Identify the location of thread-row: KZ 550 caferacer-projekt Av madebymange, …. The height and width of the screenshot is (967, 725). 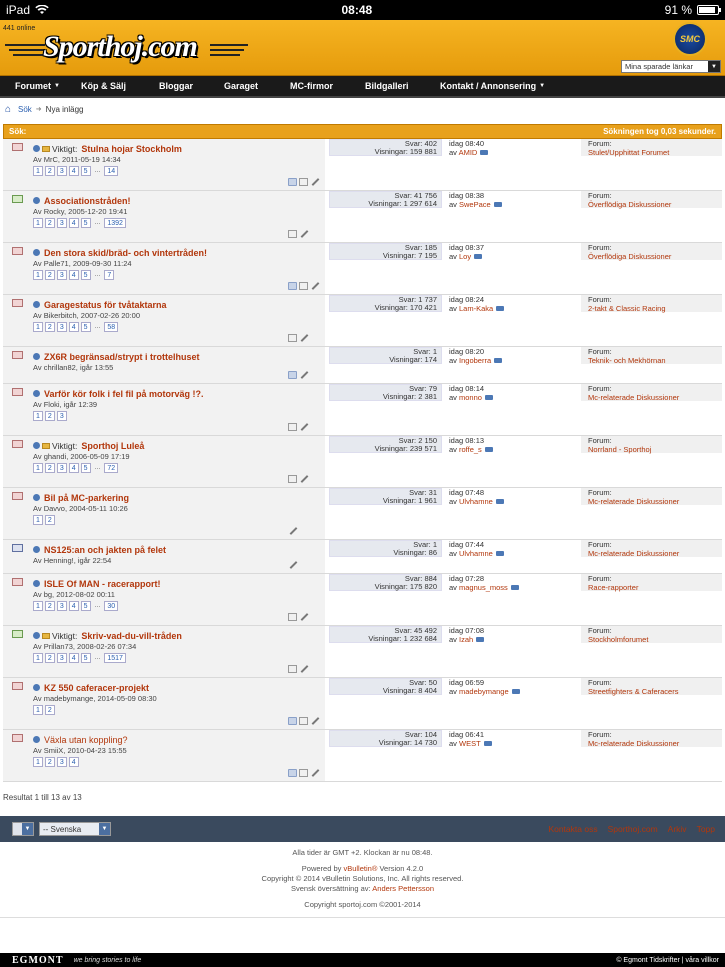
(362, 704).